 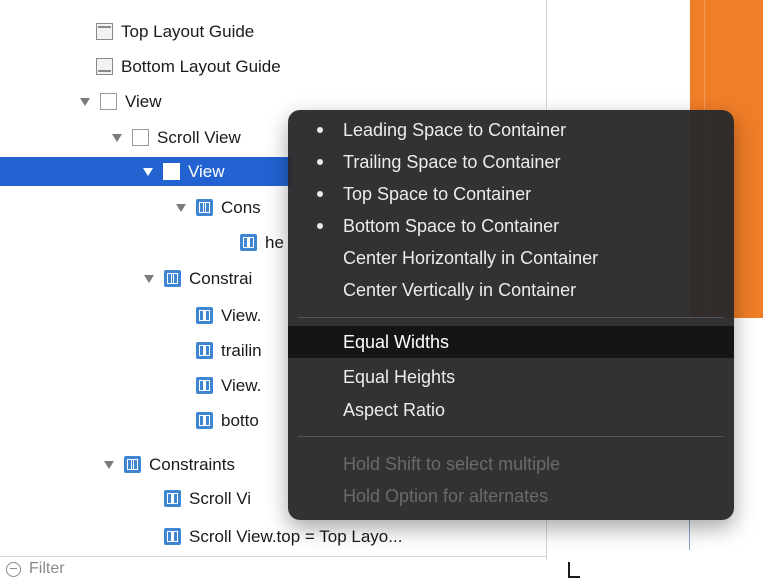 I want to click on menu-item-trailing-space: Trailing Space to Container, so click(x=511, y=162).